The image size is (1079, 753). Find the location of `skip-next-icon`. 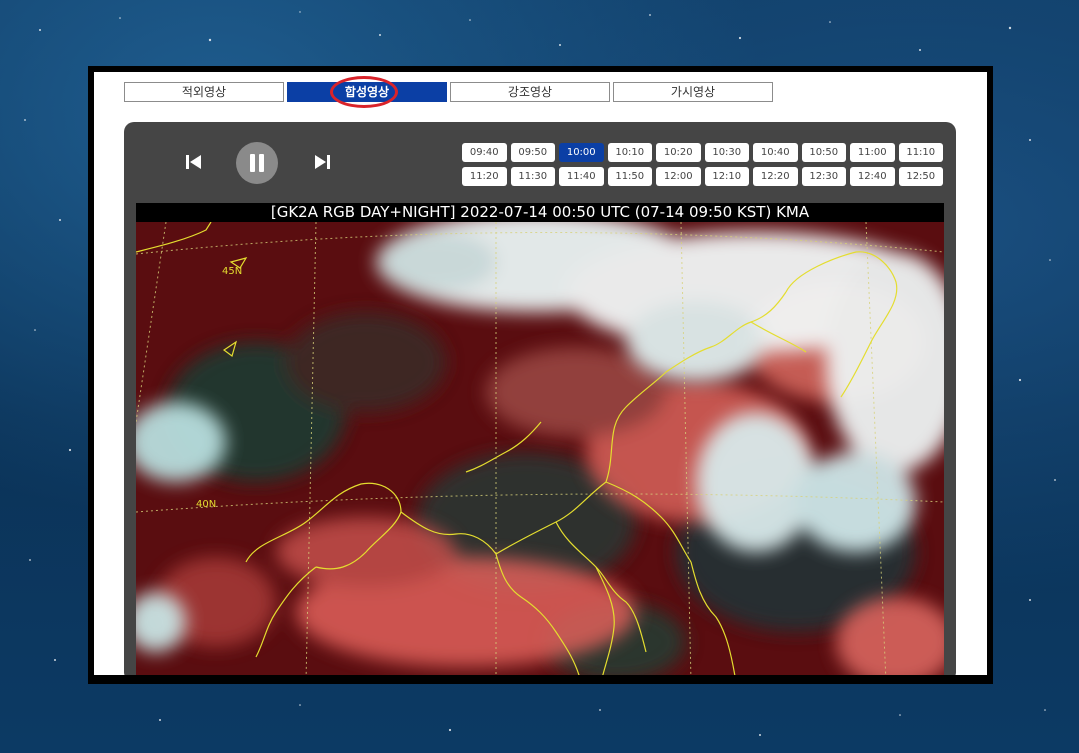

skip-next-icon is located at coordinates (322, 162).